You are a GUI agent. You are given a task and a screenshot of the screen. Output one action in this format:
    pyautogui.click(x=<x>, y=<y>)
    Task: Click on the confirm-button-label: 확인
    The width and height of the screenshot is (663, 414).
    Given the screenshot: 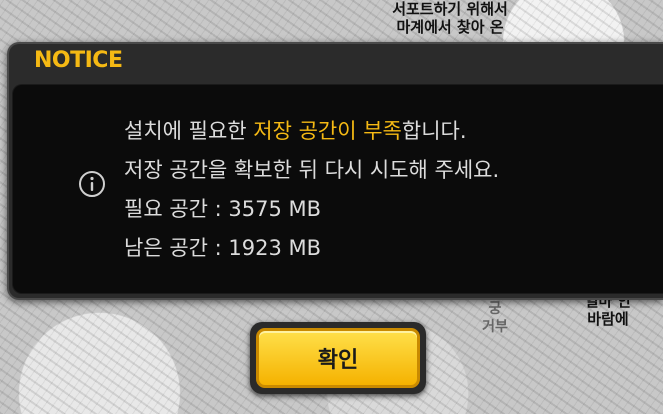 What is the action you would take?
    pyautogui.click(x=338, y=360)
    